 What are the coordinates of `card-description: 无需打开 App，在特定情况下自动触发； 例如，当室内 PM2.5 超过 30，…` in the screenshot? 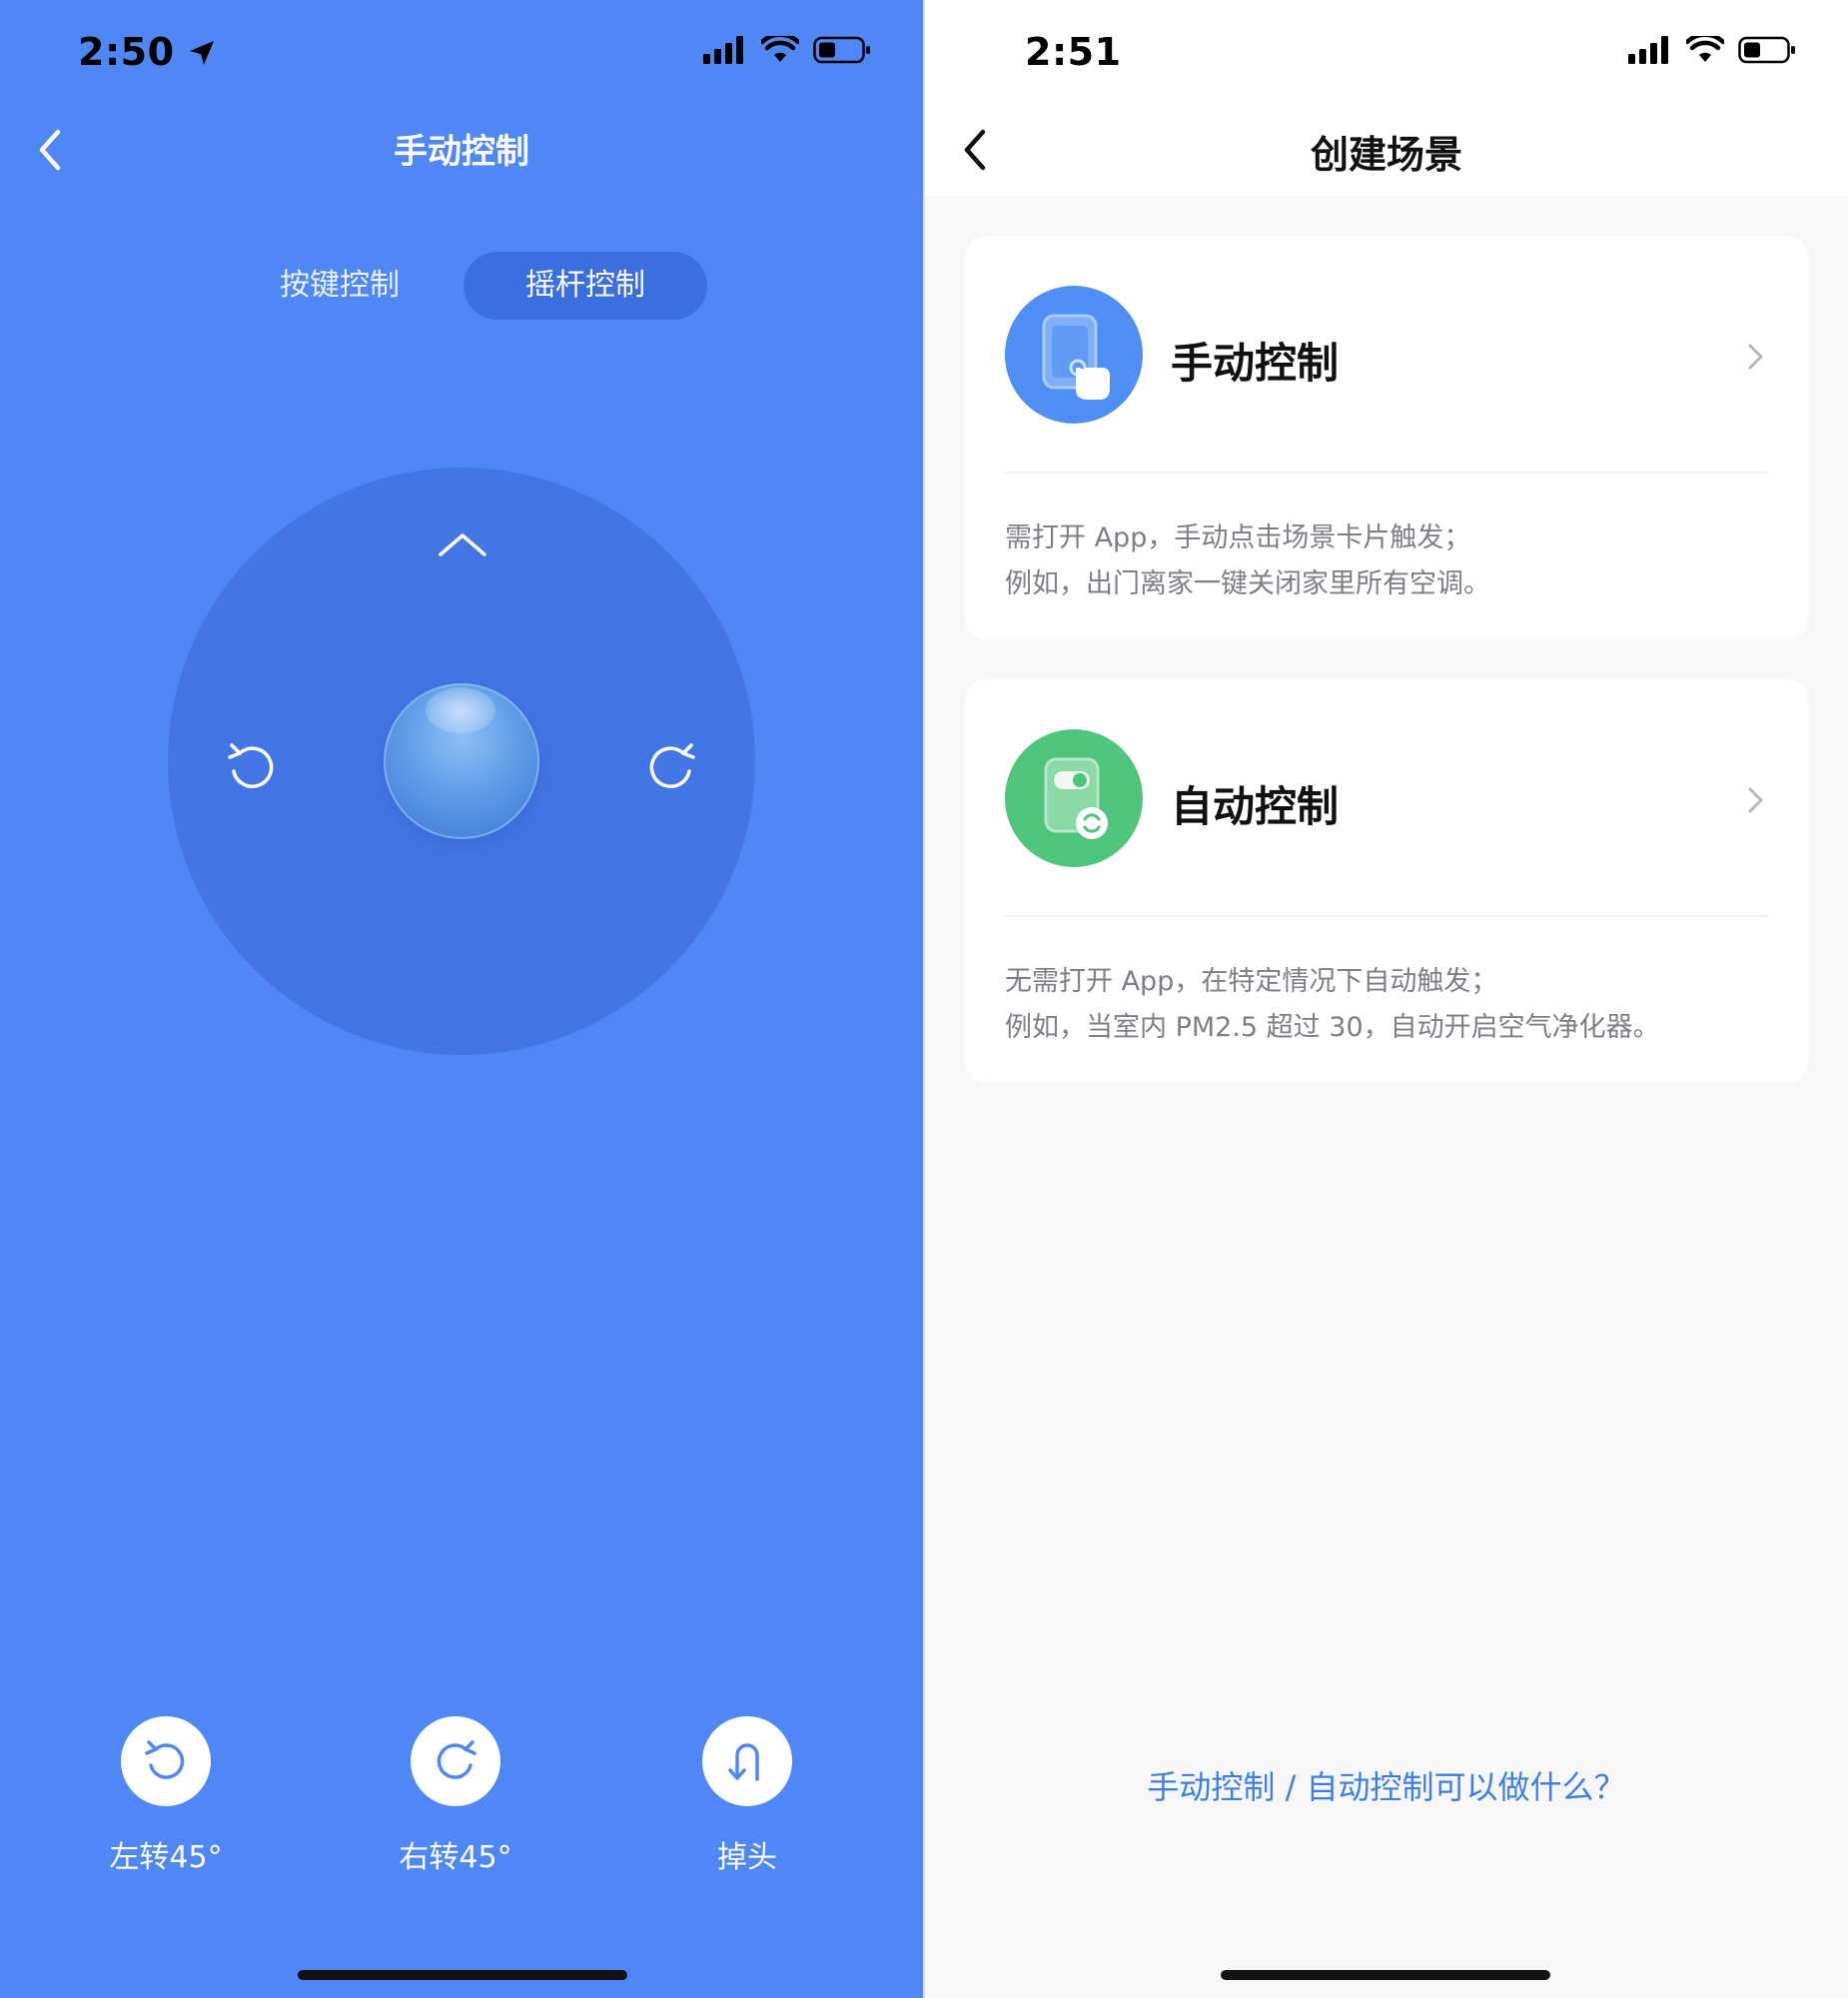 It's located at (1332, 1005).